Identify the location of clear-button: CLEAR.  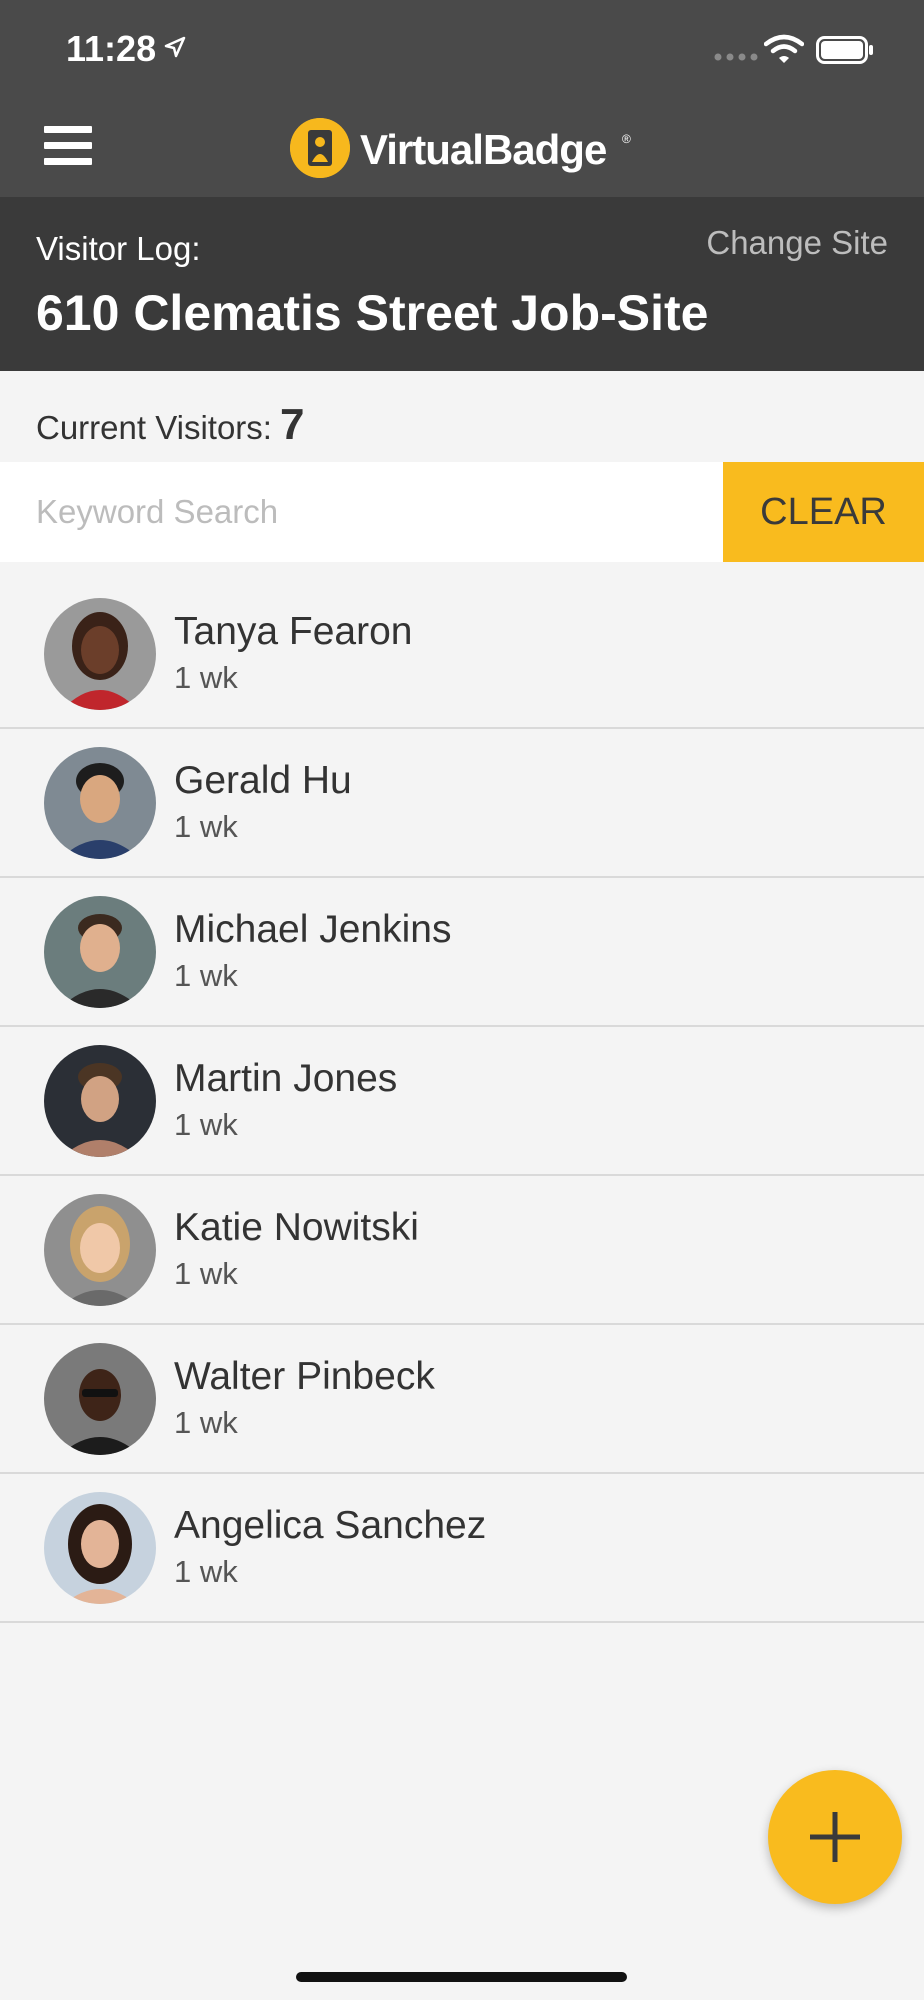
(823, 512).